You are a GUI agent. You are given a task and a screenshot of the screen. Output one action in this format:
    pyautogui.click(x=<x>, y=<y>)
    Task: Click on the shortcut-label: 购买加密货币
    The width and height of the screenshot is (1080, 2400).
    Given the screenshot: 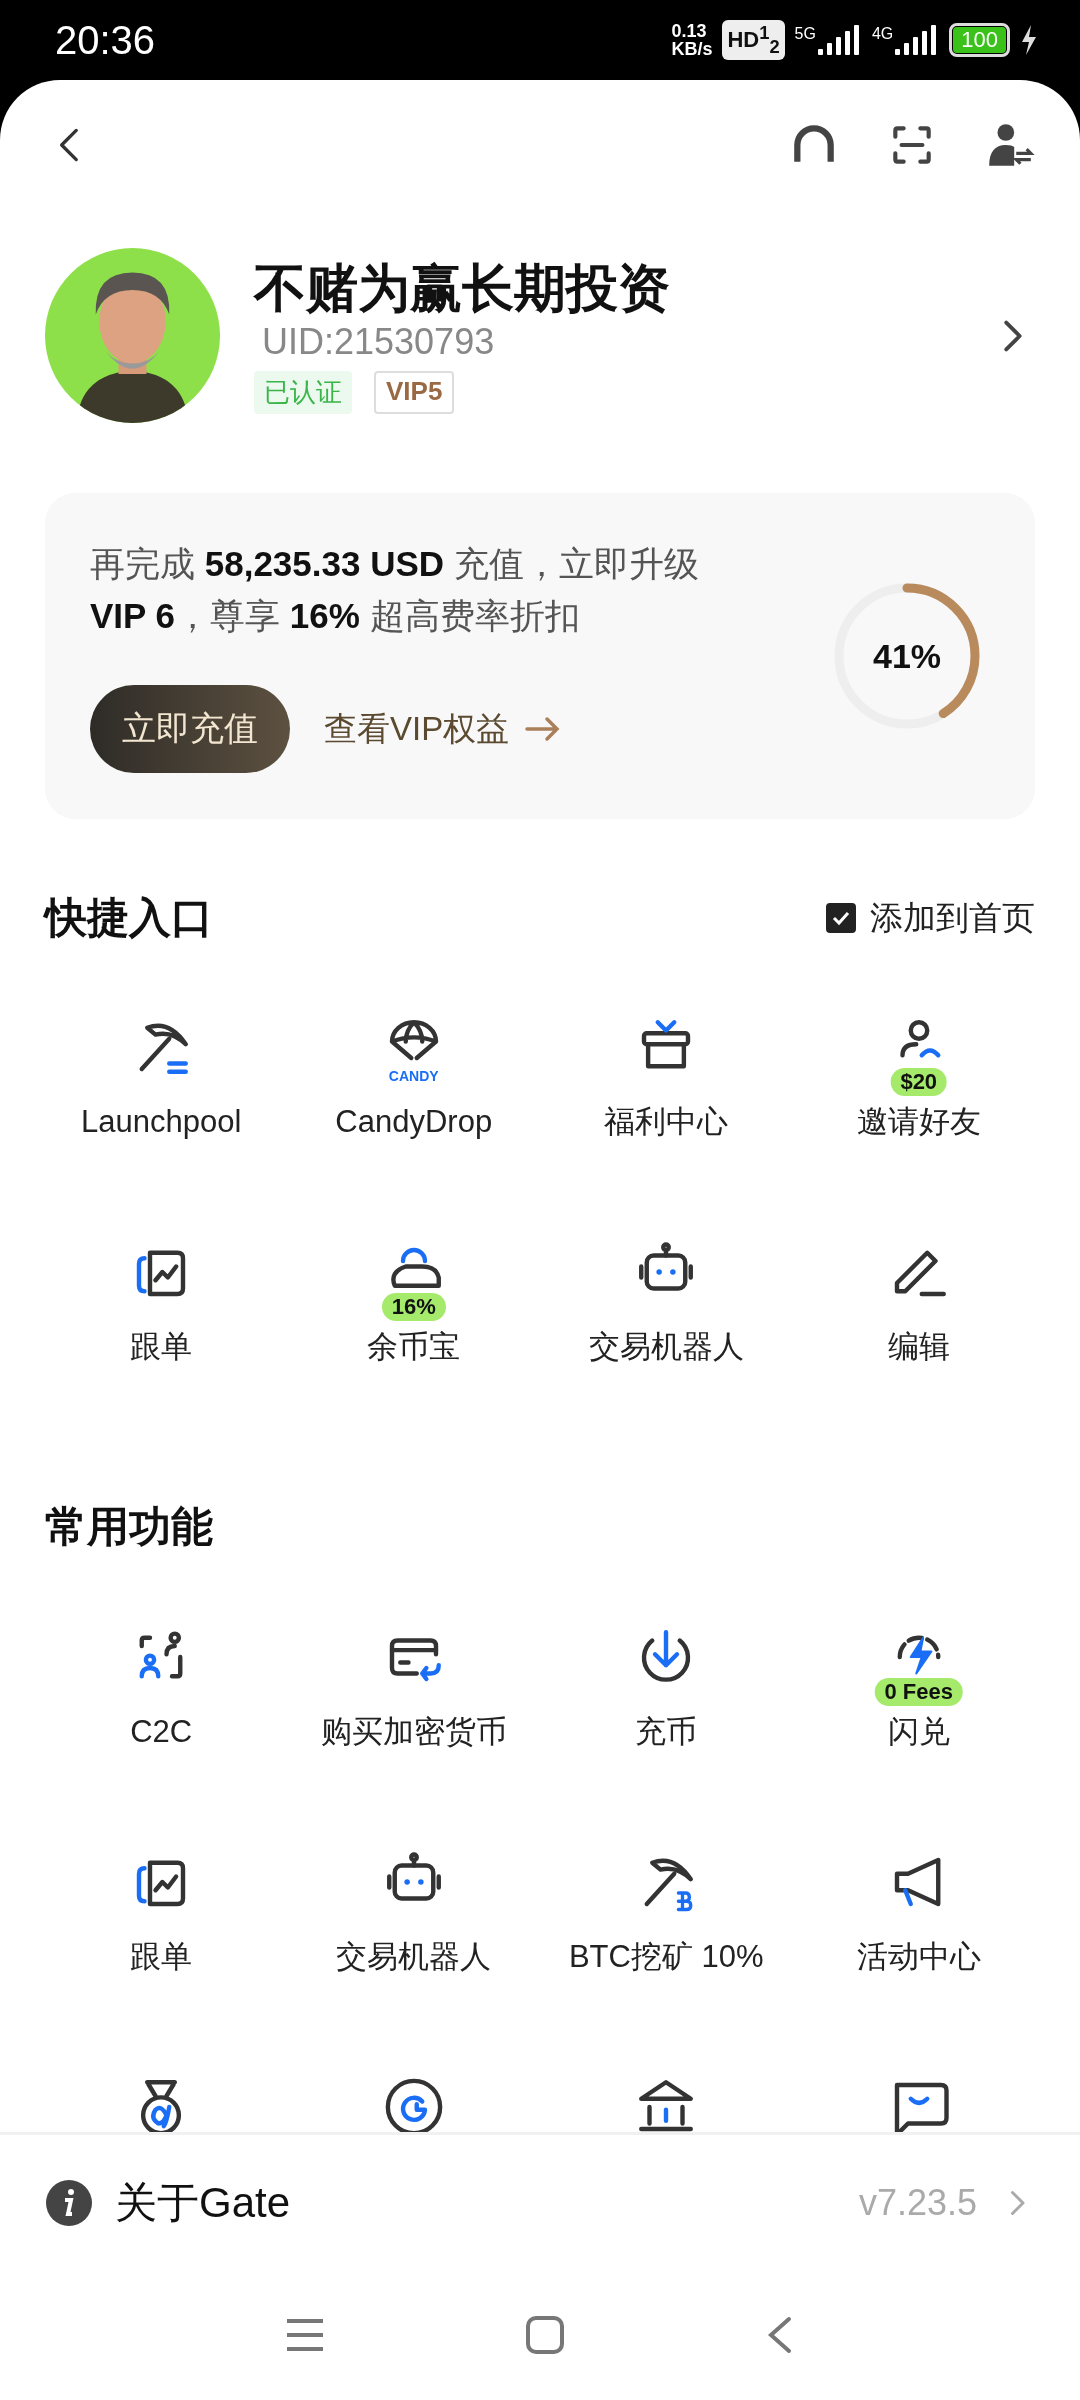 What is the action you would take?
    pyautogui.click(x=413, y=1732)
    